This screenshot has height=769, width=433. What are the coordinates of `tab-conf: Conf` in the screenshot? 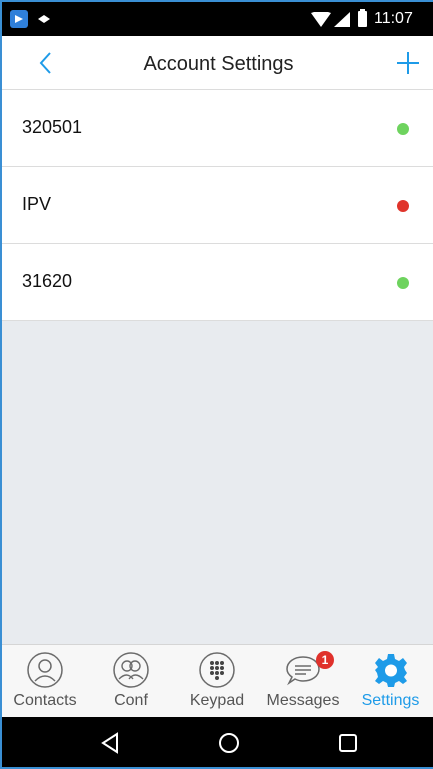 It's located at (131, 681).